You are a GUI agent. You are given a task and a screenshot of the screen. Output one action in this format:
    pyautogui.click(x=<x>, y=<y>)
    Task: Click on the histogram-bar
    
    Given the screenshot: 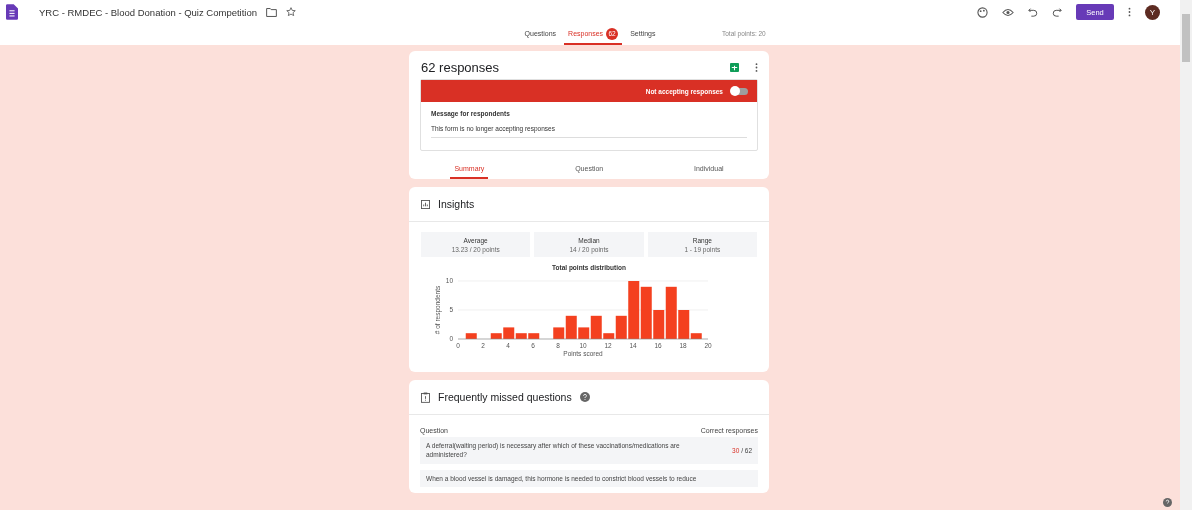 What is the action you would take?
    pyautogui.click(x=471, y=336)
    